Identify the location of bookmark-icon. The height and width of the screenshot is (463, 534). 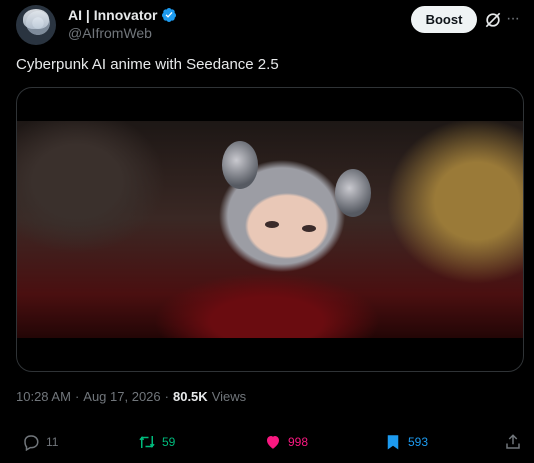
(393, 442).